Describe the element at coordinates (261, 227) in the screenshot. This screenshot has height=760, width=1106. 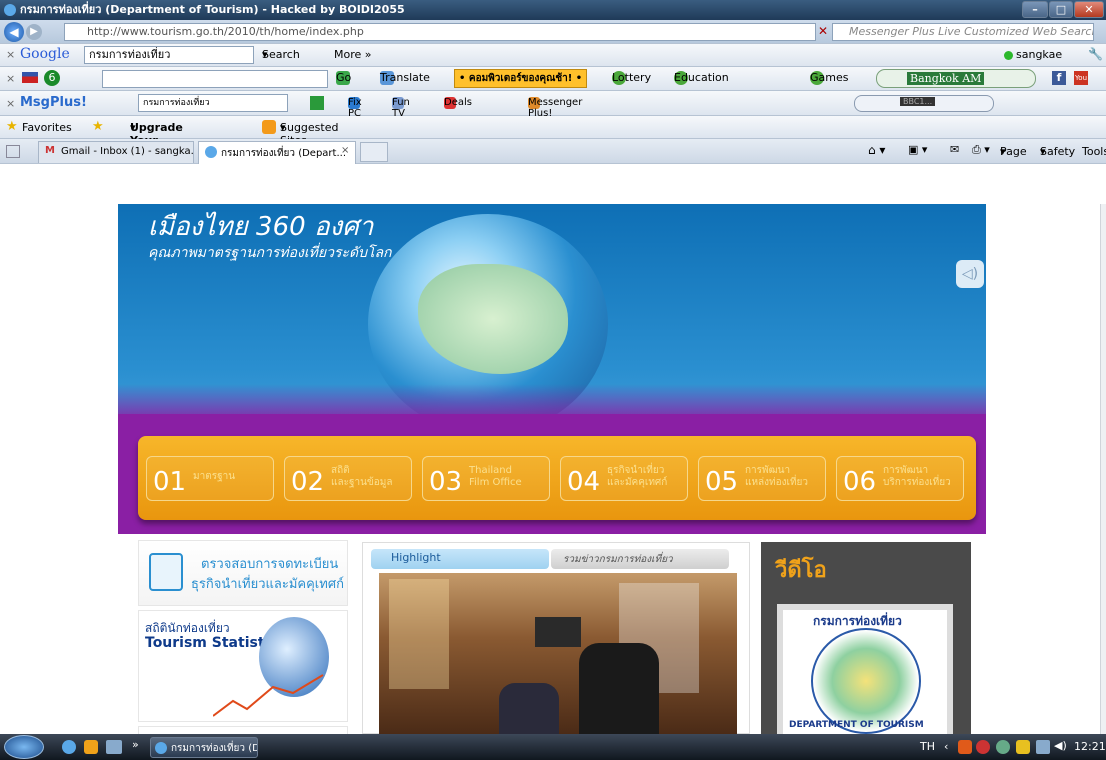
I see `banner-slogan: เมืองไทย 360 องศา` at that location.